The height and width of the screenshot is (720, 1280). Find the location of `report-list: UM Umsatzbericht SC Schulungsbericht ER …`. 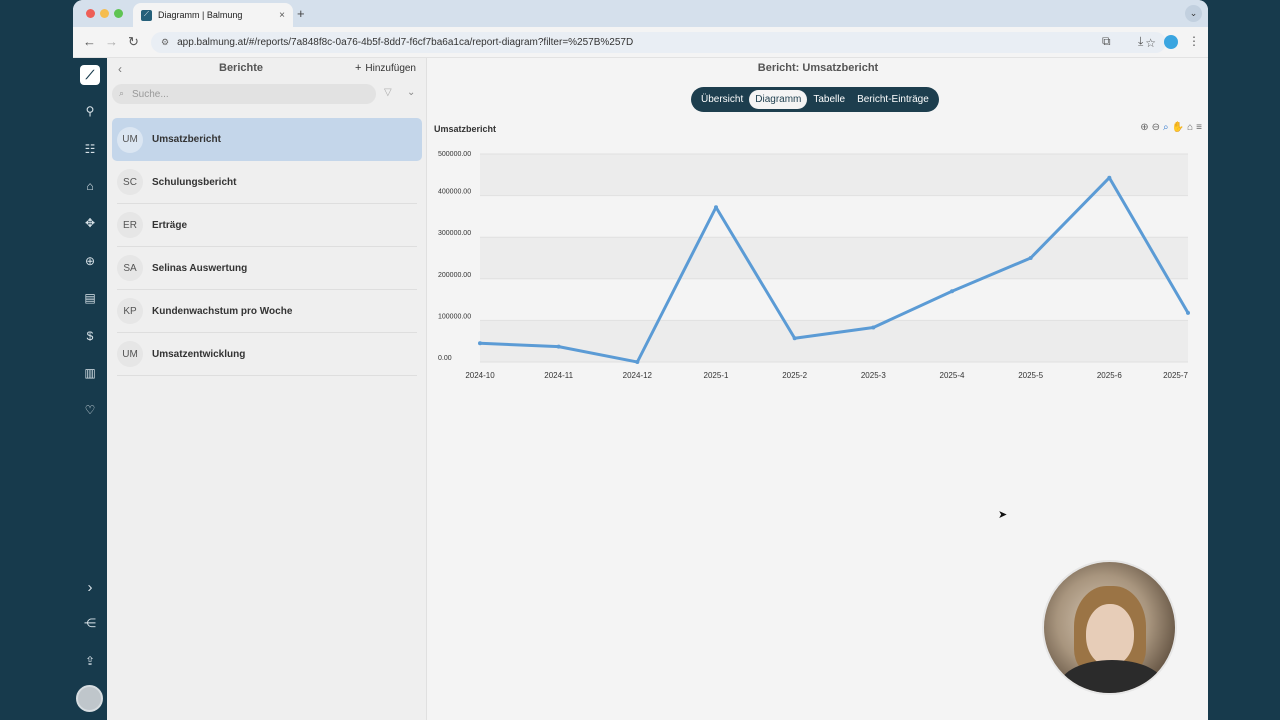

report-list: UM Umsatzbericht SC Schulungsbericht ER … is located at coordinates (267, 247).